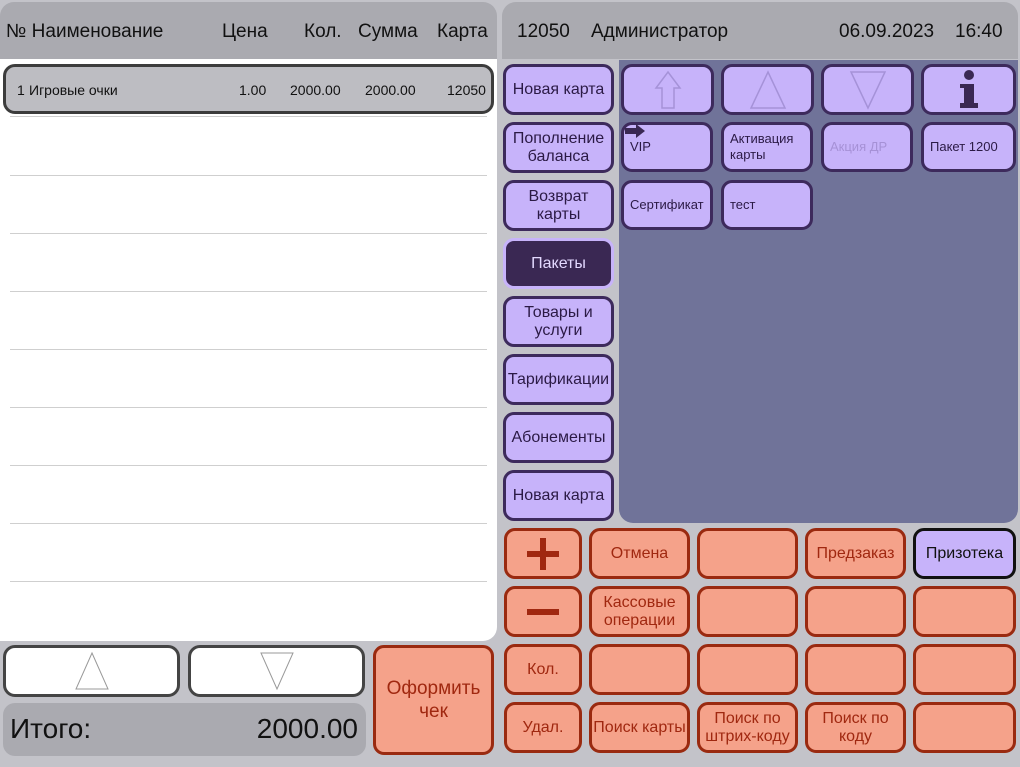  I want to click on scroll-down-button, so click(276, 671).